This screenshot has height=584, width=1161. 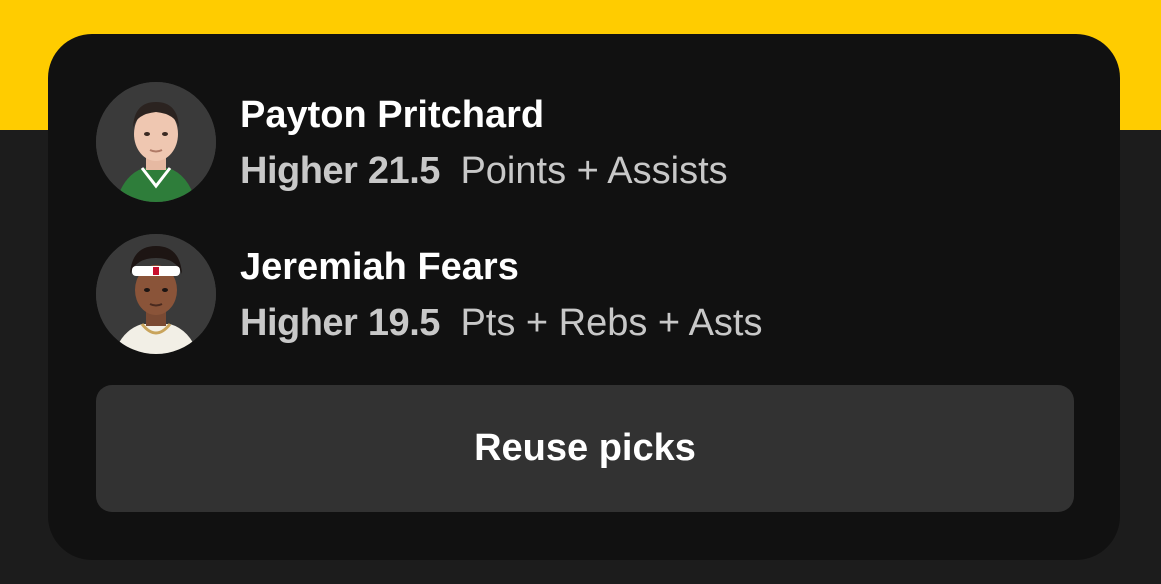 What do you see at coordinates (611, 323) in the screenshot?
I see `pick-stat-type: Pts + Rebs + Asts` at bounding box center [611, 323].